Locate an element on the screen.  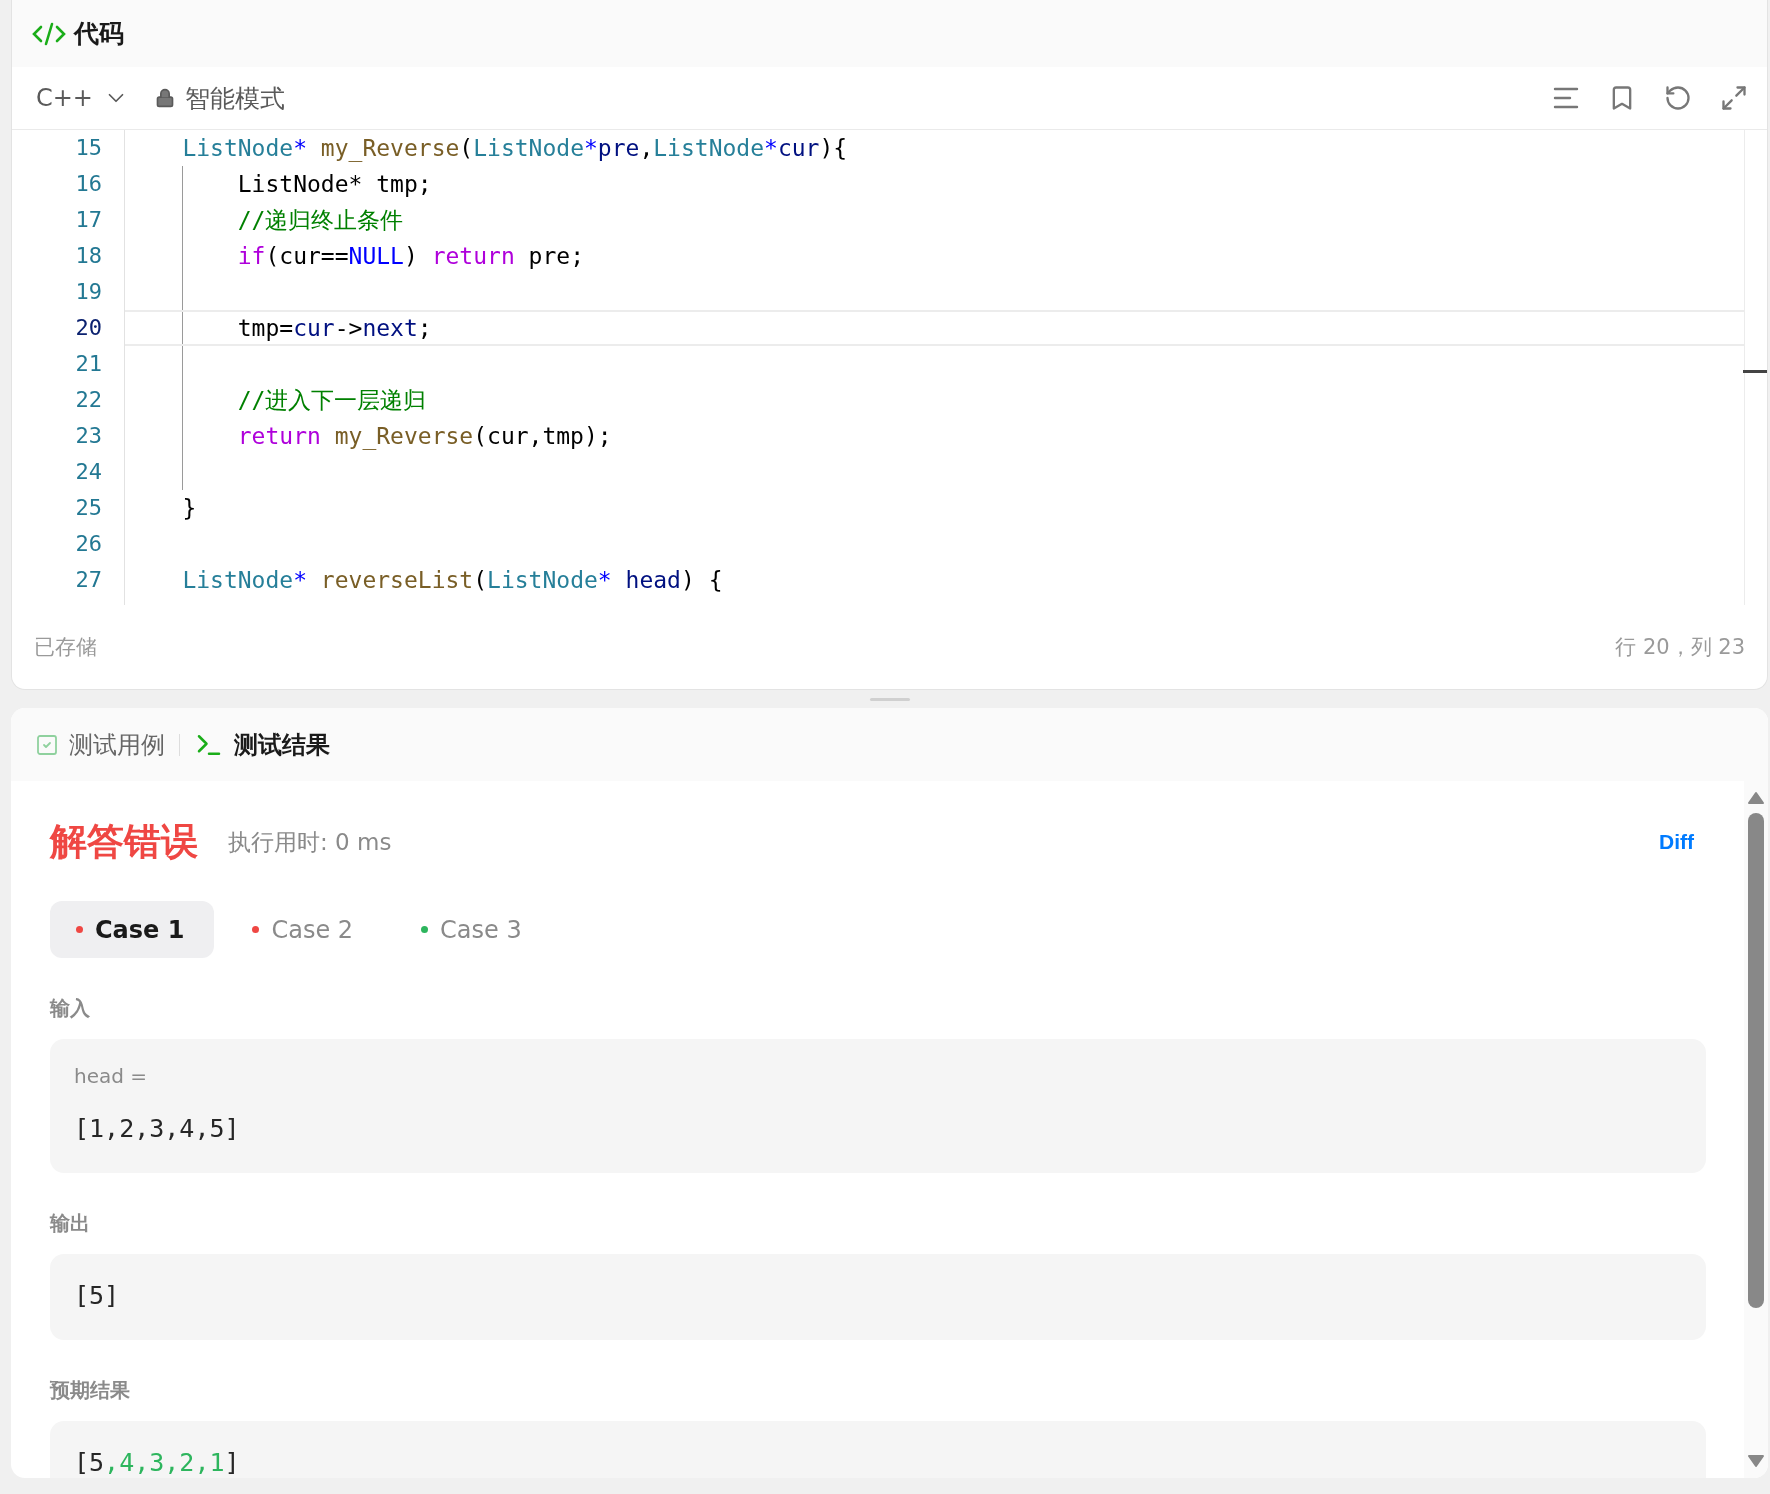
resize-handle is located at coordinates (889, 699).